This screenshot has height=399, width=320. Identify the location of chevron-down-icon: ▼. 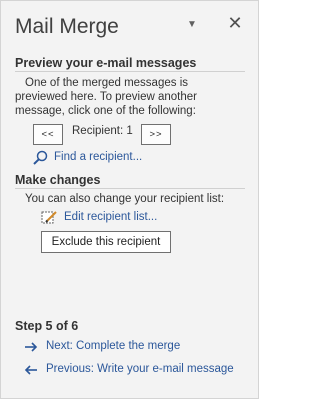
(192, 25).